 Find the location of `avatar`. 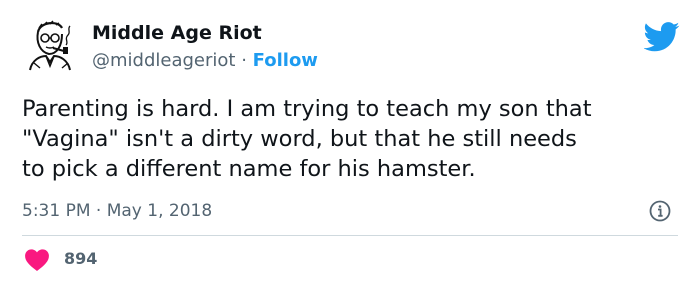

avatar is located at coordinates (52, 44).